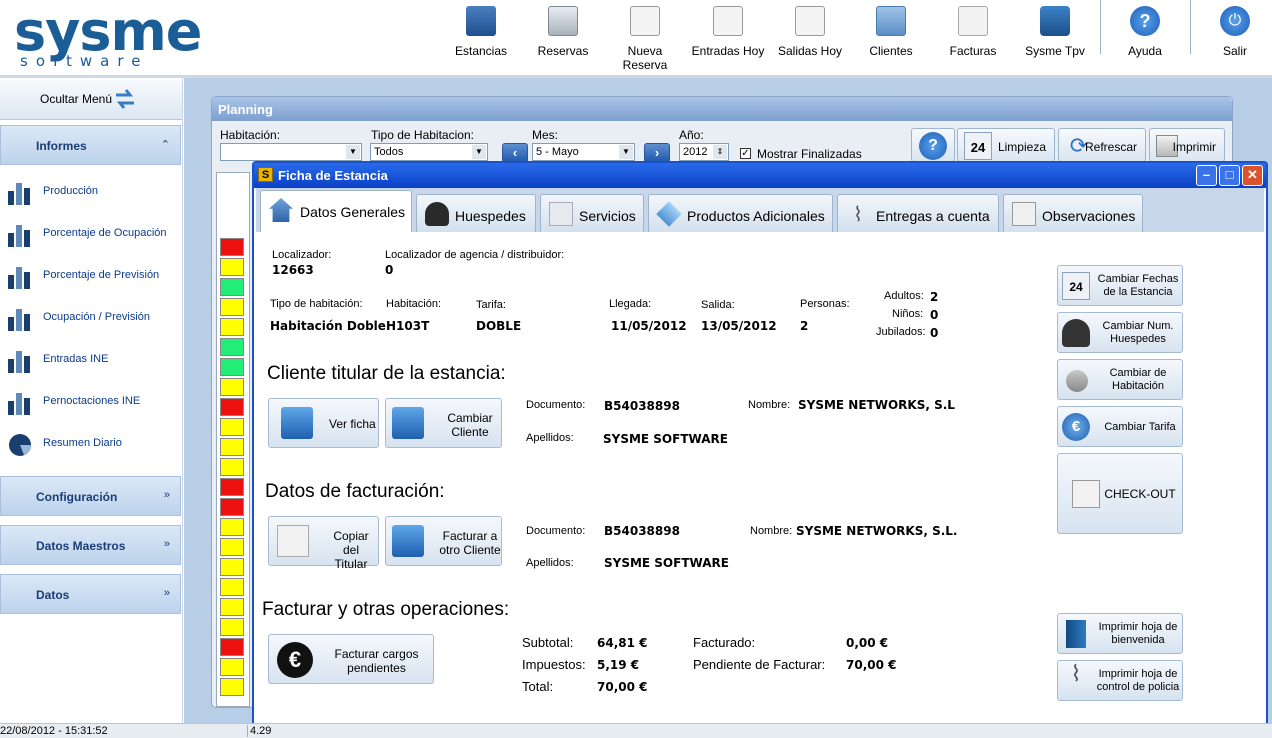  What do you see at coordinates (90, 594) in the screenshot?
I see `section-datos: Datos»` at bounding box center [90, 594].